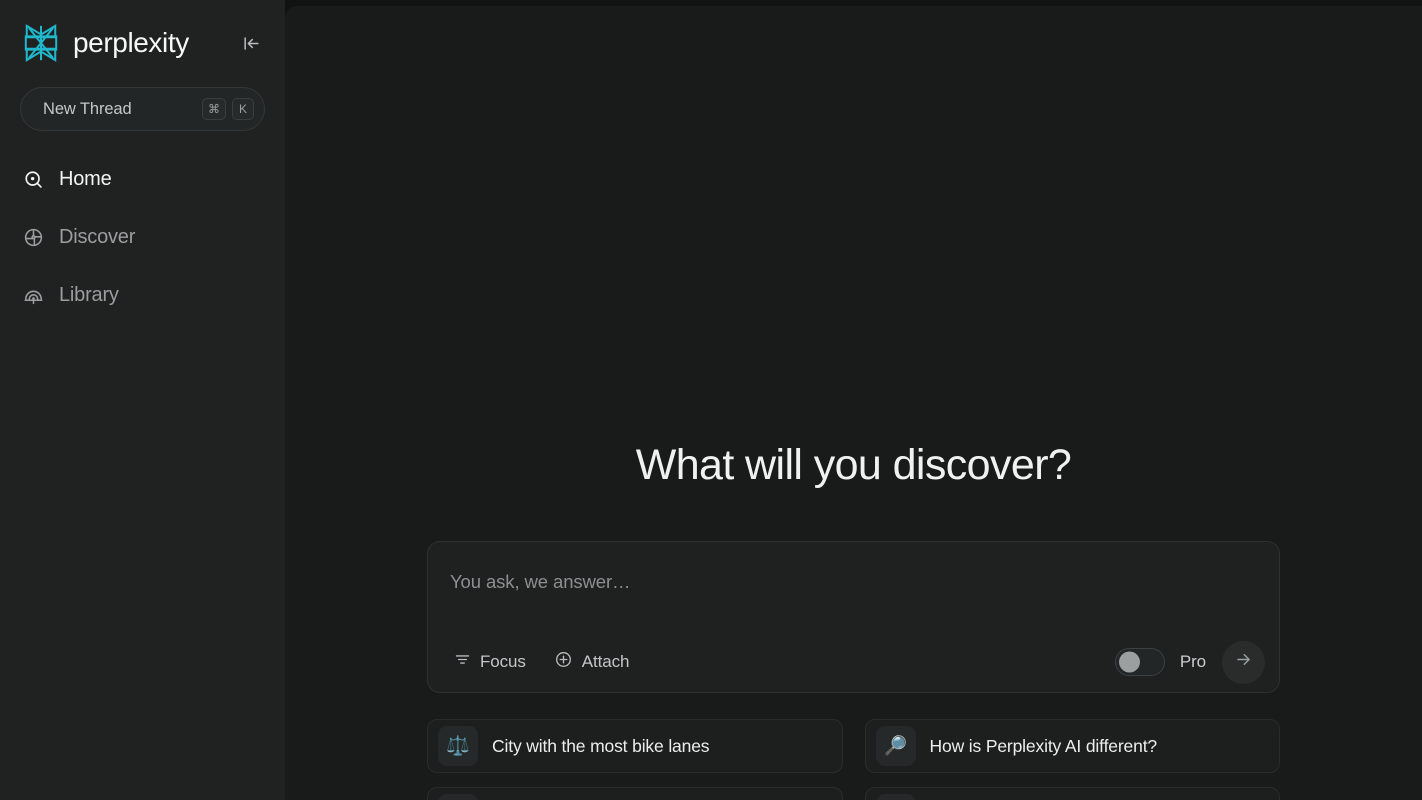 The image size is (1422, 800). I want to click on new-thread-label: New Thread, so click(87, 108).